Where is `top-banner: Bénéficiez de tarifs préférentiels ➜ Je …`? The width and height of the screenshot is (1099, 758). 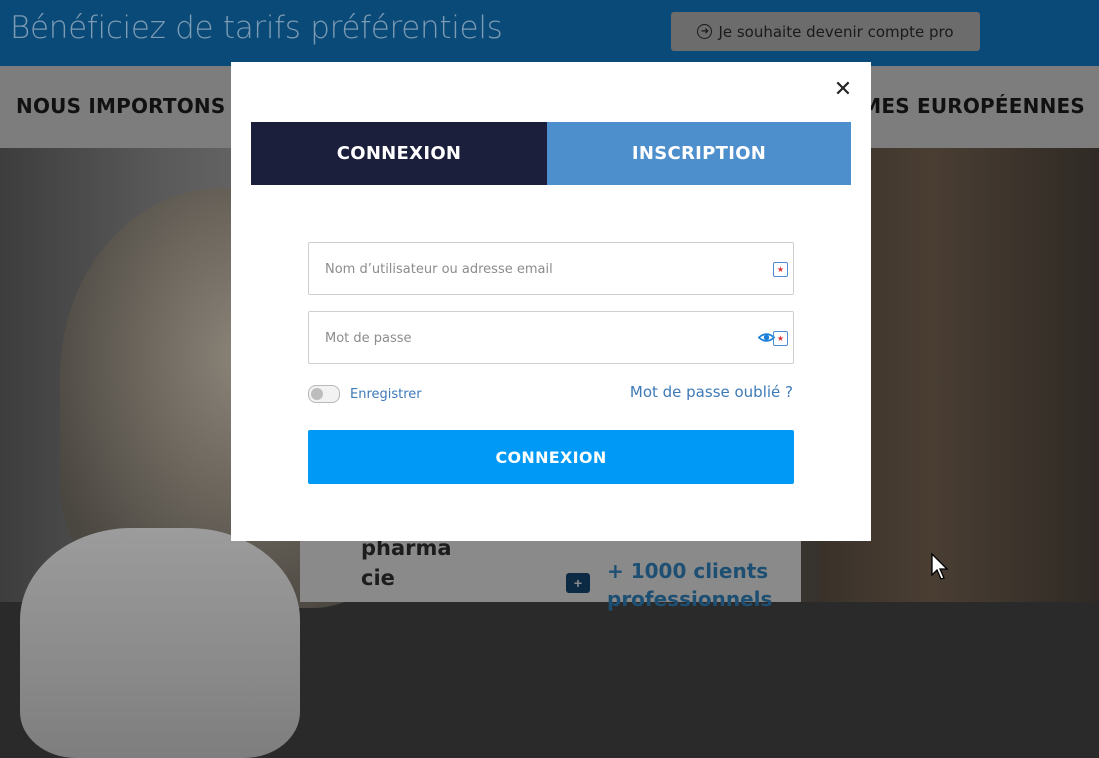
top-banner: Bénéficiez de tarifs préférentiels ➜ Je … is located at coordinates (549, 33).